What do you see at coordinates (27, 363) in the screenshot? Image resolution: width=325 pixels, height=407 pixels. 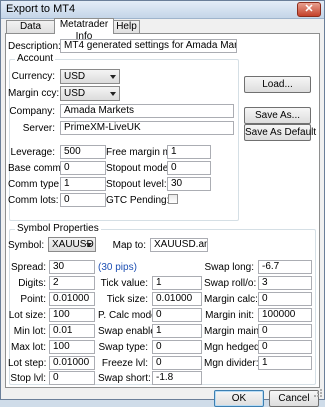 I see `lot-step-label: Lot step:` at bounding box center [27, 363].